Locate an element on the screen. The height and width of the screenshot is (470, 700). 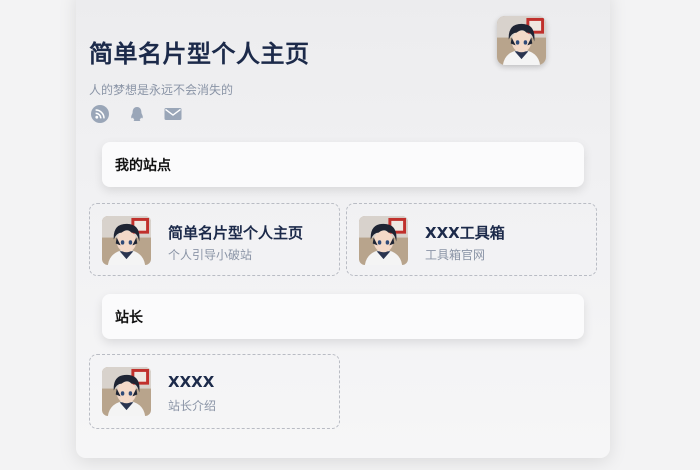
owner-name: XXXX is located at coordinates (191, 382).